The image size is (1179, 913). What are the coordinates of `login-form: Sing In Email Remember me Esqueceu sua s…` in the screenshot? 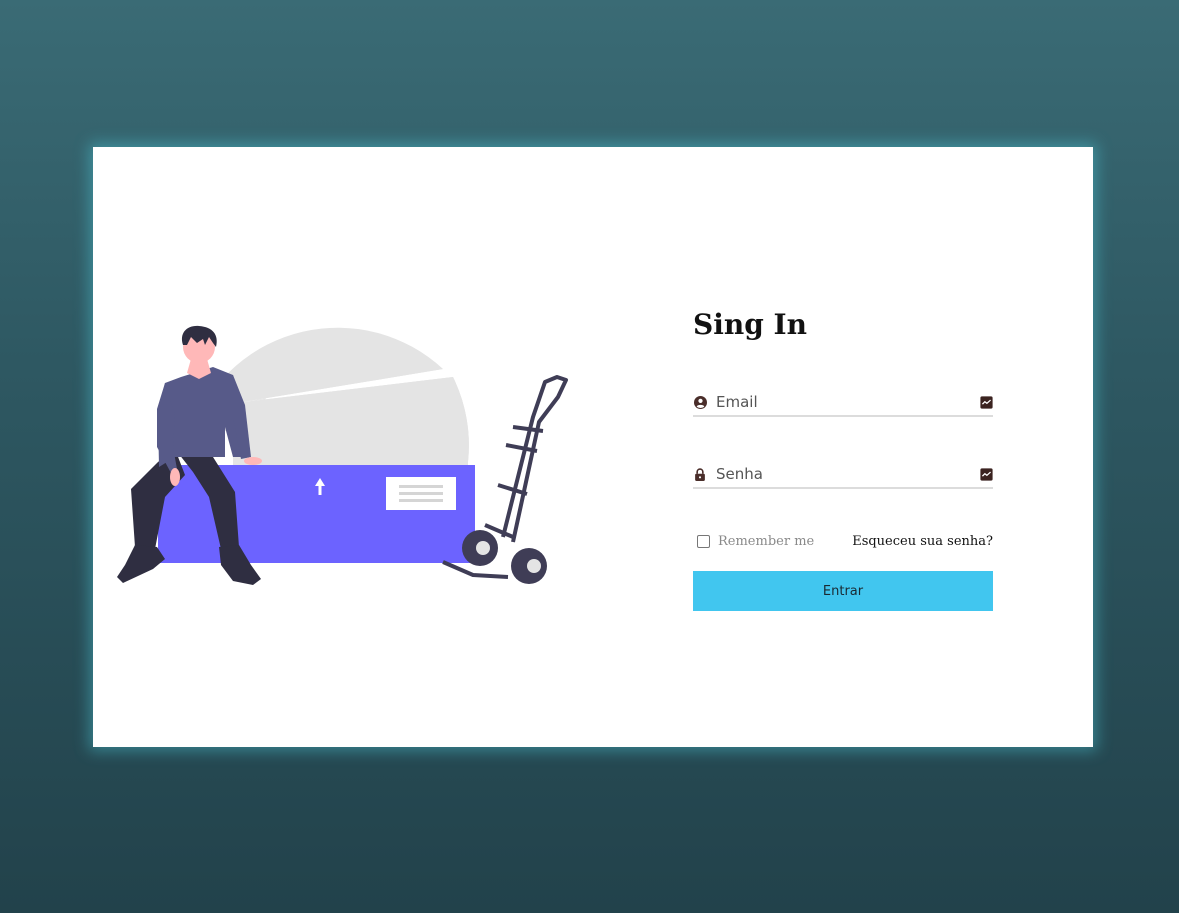 It's located at (843, 459).